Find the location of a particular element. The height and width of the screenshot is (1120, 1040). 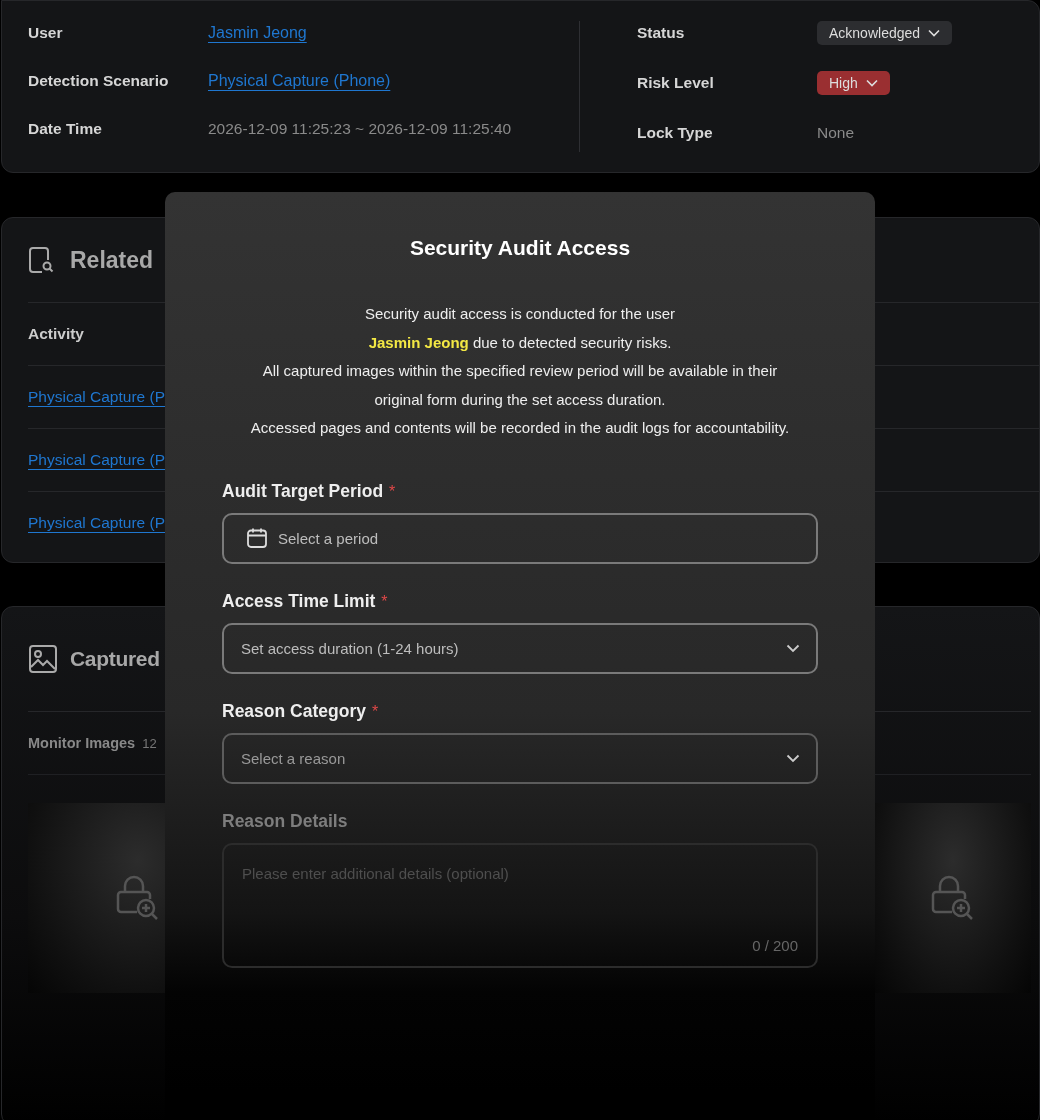

section-title: Captured is located at coordinates (115, 659).